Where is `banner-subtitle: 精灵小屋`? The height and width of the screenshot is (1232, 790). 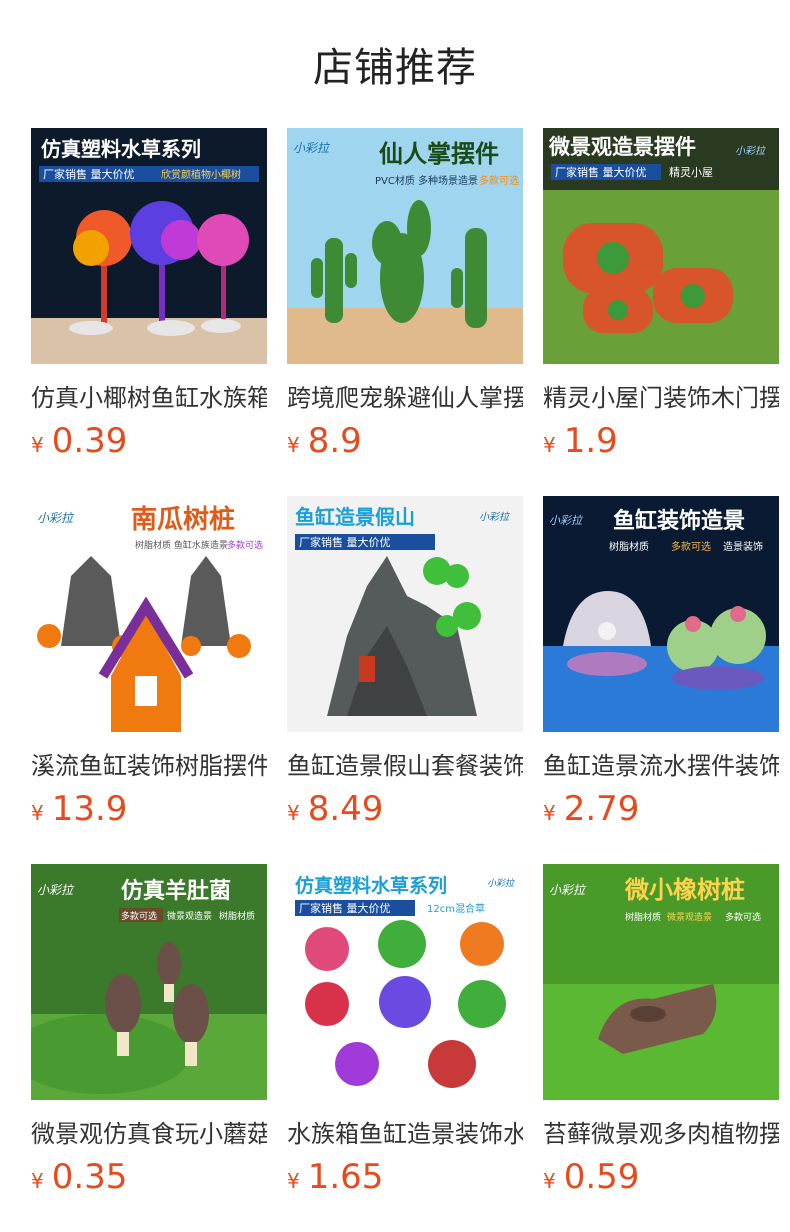
banner-subtitle: 精灵小屋 is located at coordinates (691, 172).